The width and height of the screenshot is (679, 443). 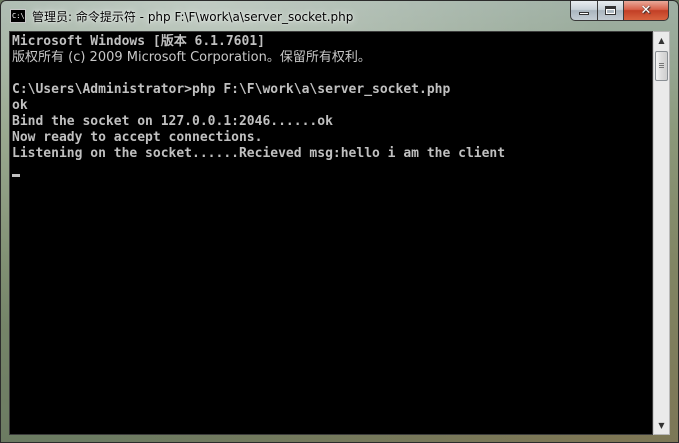 I want to click on console-line: Now ready to accept connections., so click(x=137, y=137).